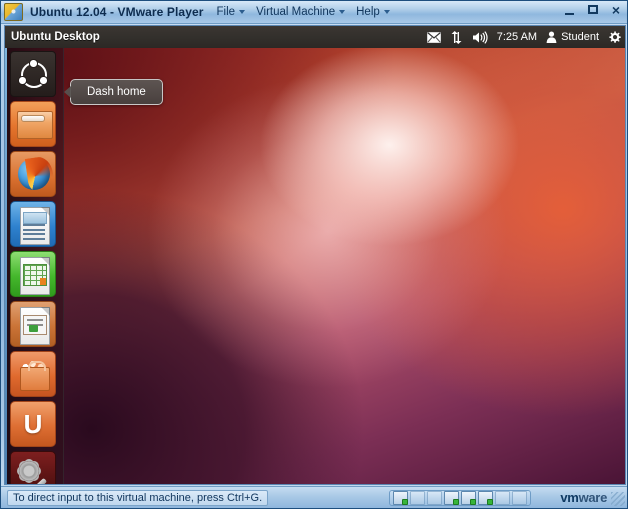  I want to click on window-title: Ubuntu 12.04 - VMware Player, so click(117, 12).